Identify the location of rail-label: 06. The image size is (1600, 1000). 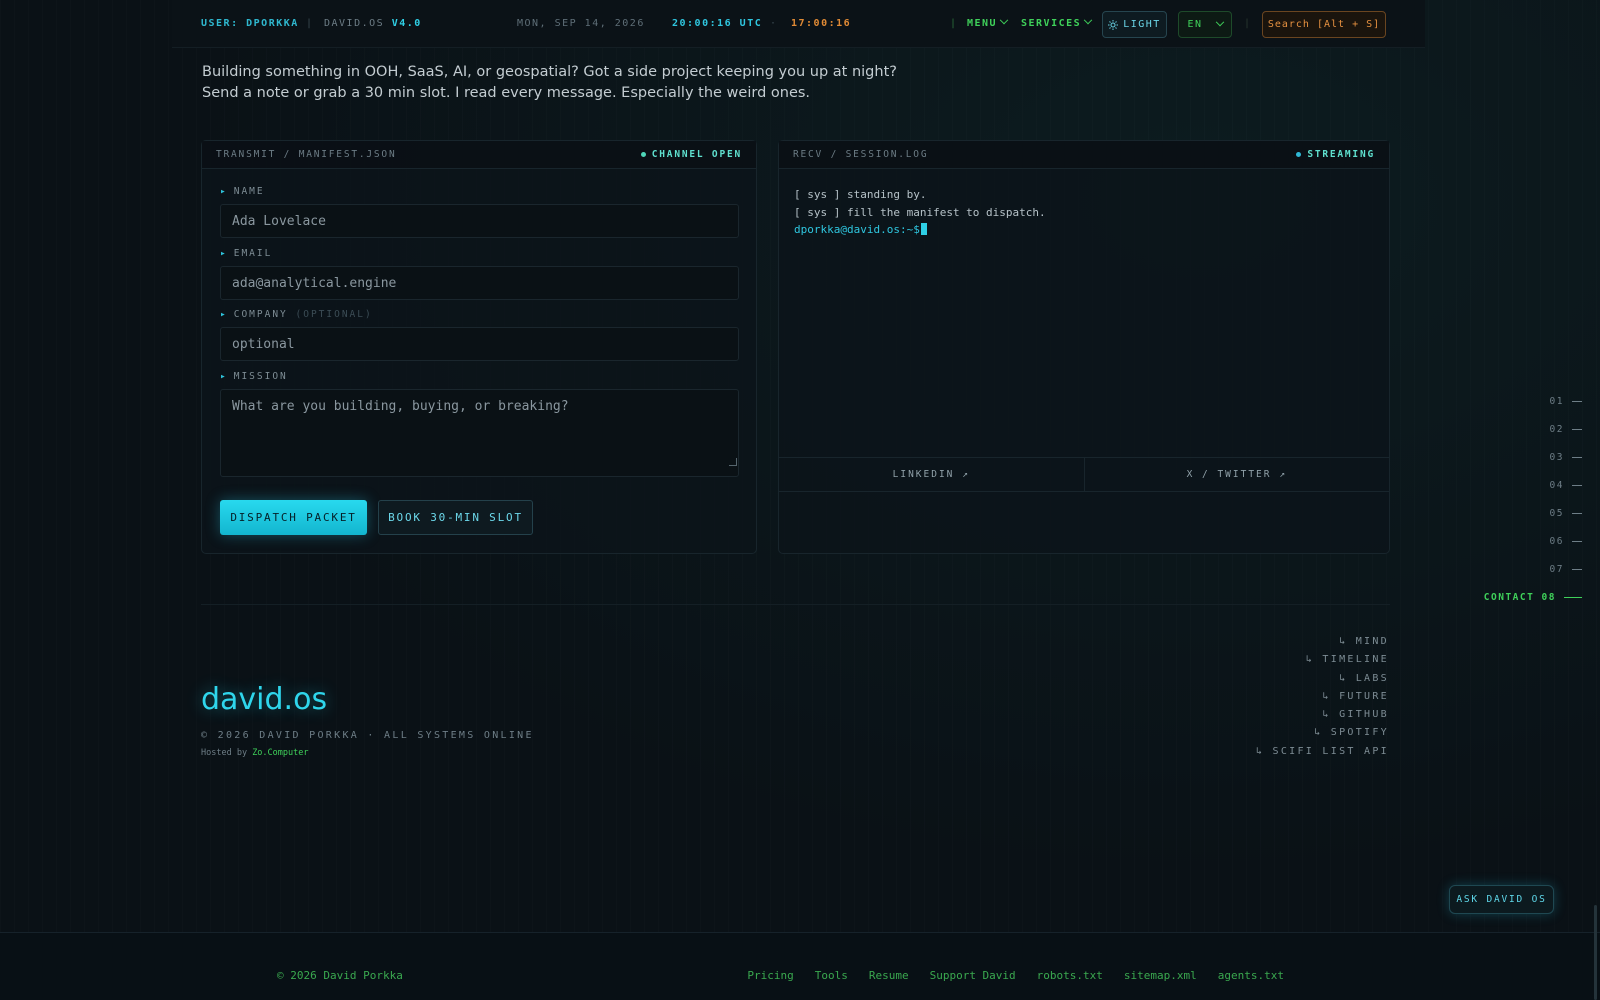
(1556, 541).